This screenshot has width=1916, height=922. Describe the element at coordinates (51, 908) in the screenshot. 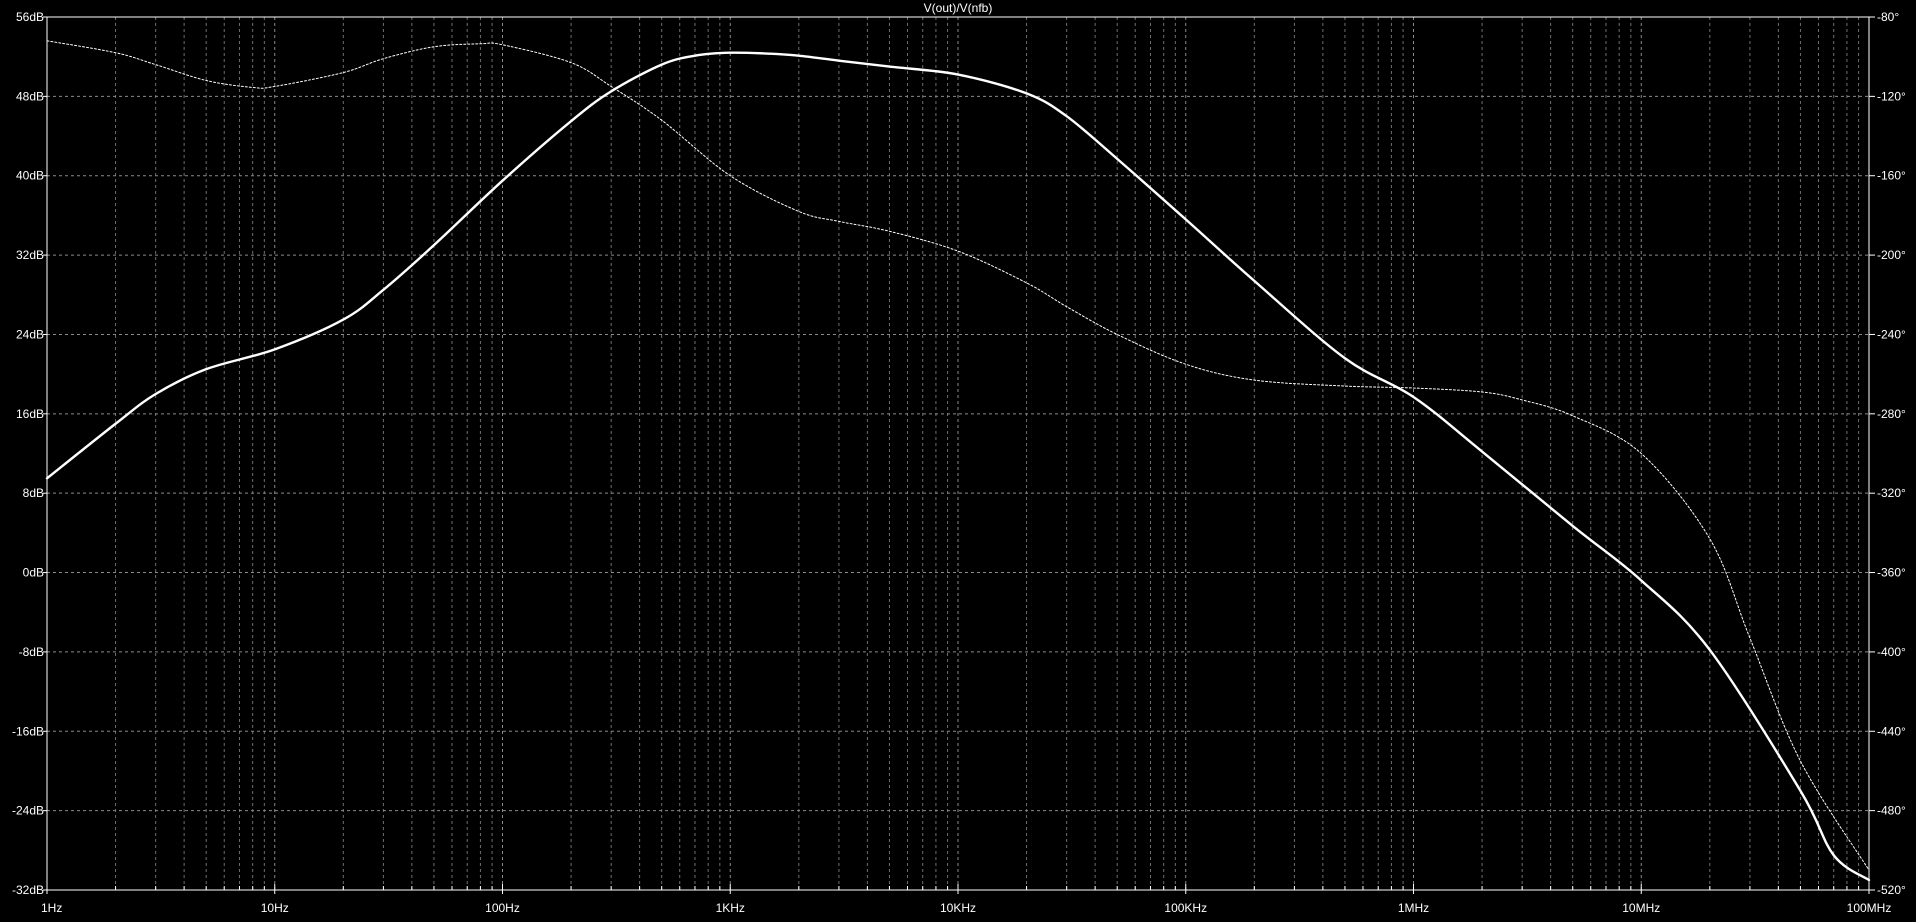

I see `x-tick-label: 1Hz` at that location.